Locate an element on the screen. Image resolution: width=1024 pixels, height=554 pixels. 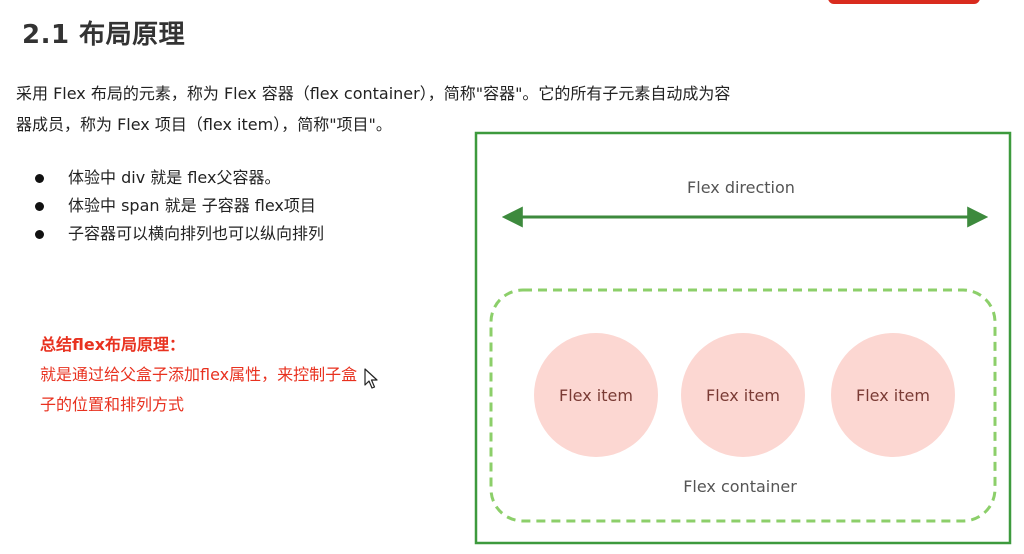
bullet-item: 子容器可以横向排列也可以纵向排列 is located at coordinates (178, 234).